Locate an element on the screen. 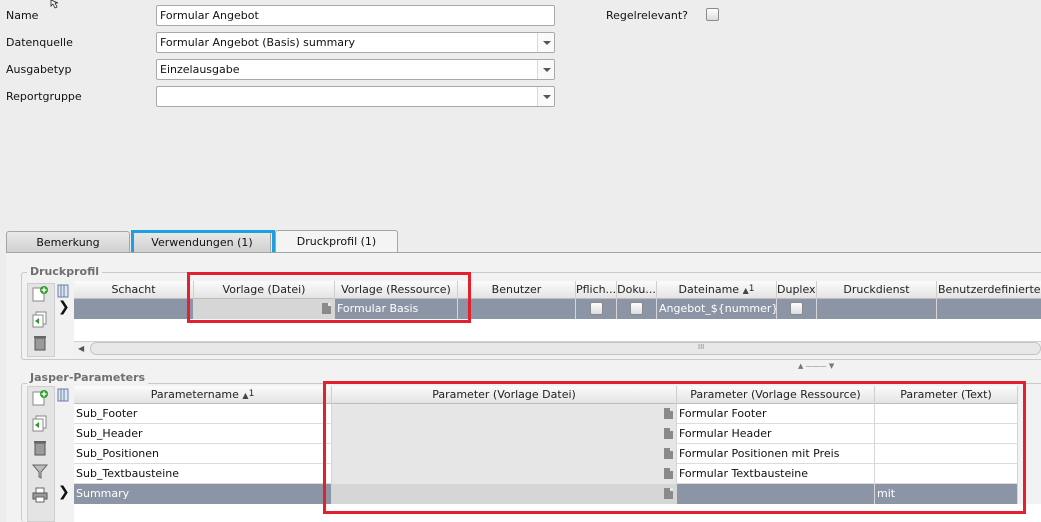  pflicht-checkbox is located at coordinates (596, 308).